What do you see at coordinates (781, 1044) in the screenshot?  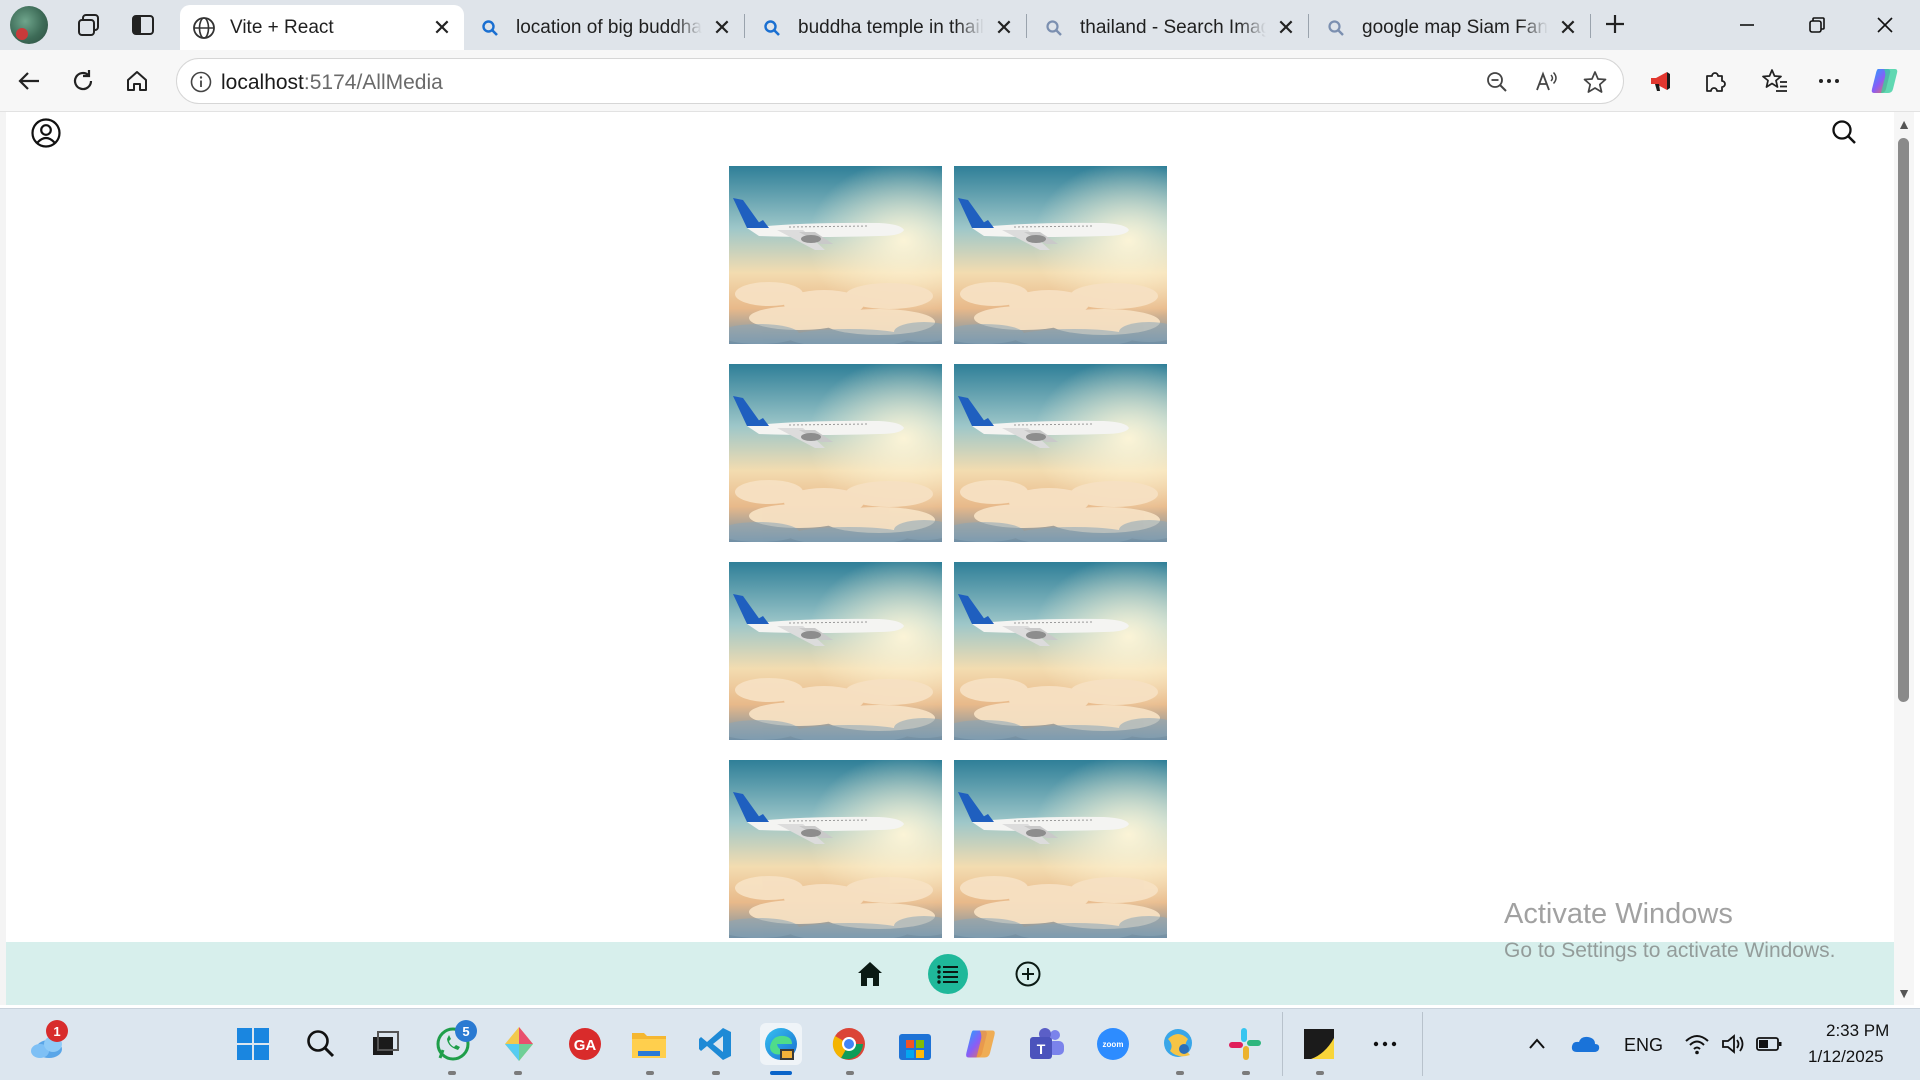 I see `edge-browser-icon` at bounding box center [781, 1044].